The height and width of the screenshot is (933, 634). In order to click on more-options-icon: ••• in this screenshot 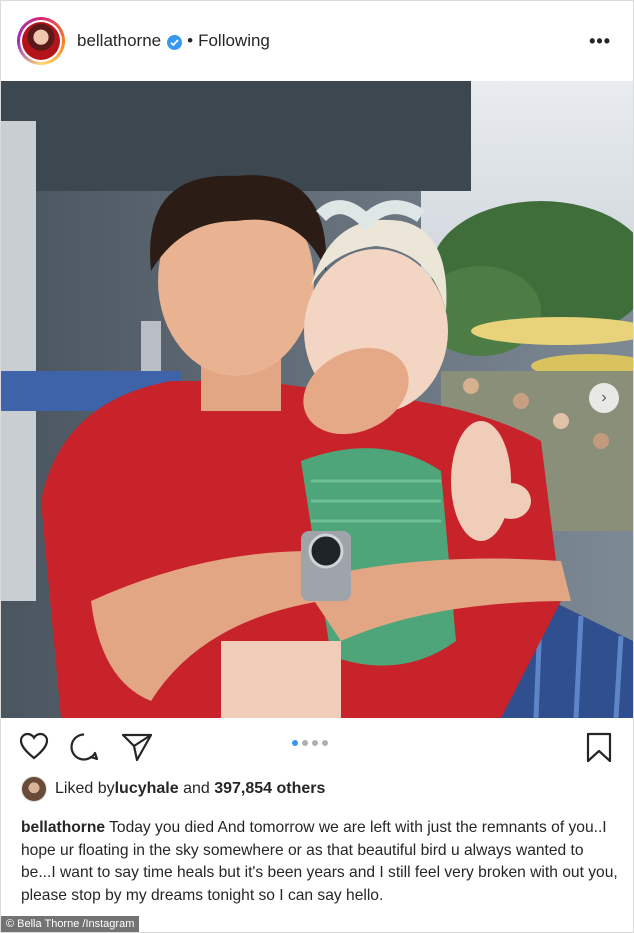, I will do `click(600, 41)`.